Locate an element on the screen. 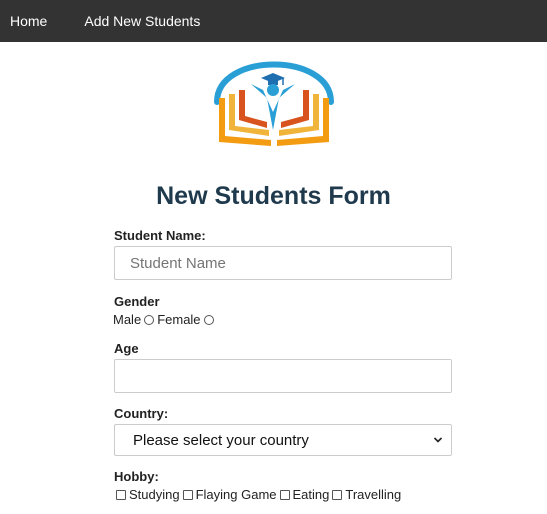 The image size is (547, 514). student-name-input is located at coordinates (283, 263).